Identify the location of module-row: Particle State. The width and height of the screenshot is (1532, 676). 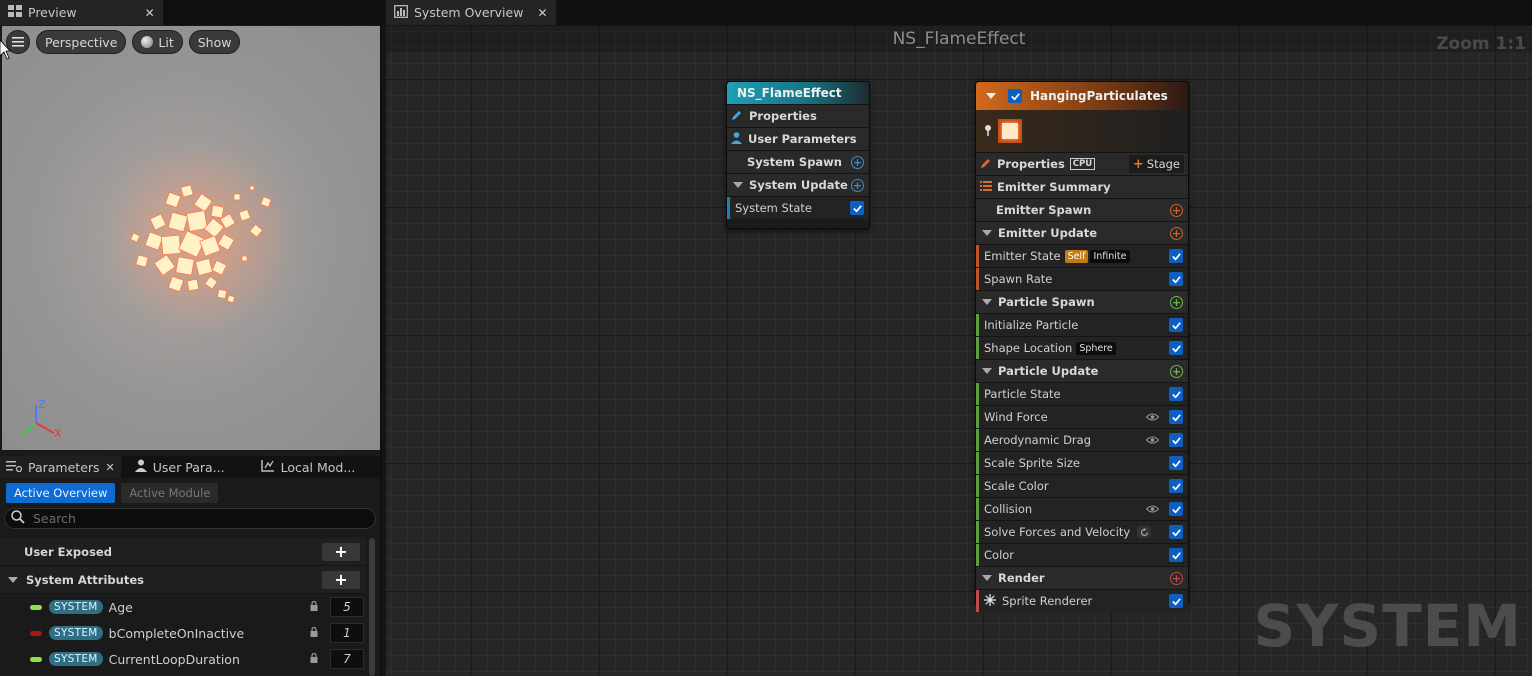
(1082, 393).